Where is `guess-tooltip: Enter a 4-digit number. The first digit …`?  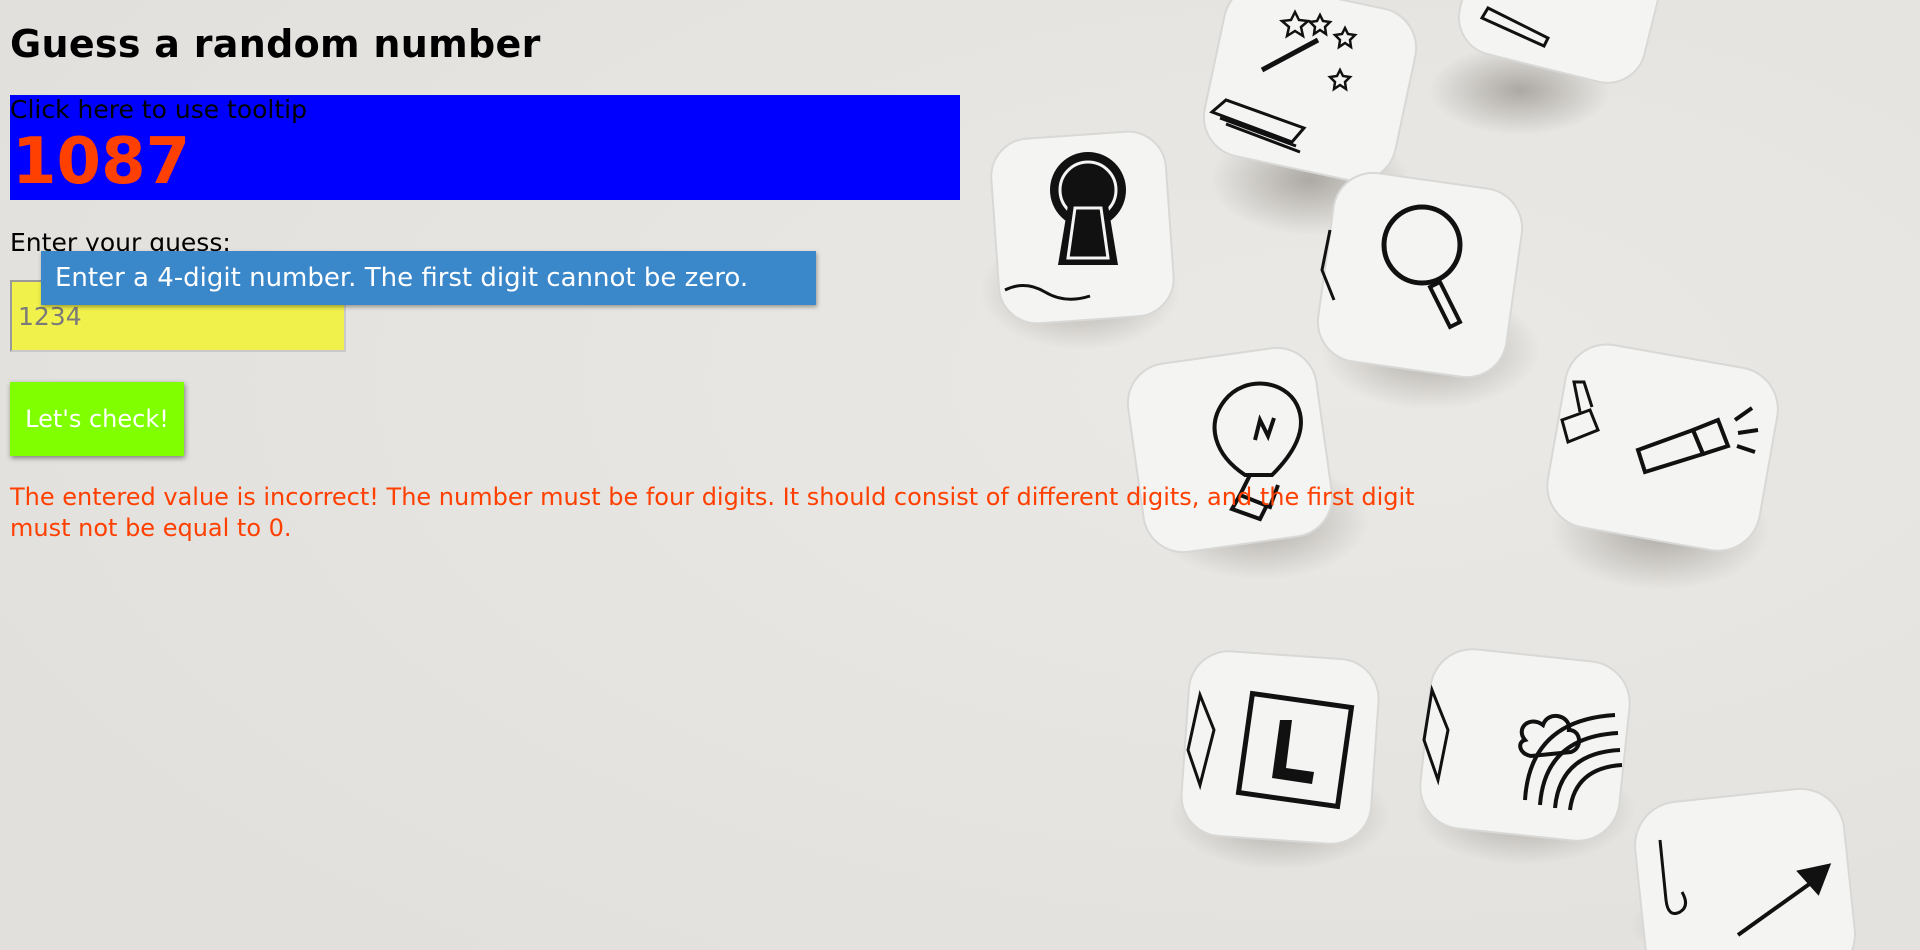
guess-tooltip: Enter a 4-digit number. The first digit … is located at coordinates (428, 278).